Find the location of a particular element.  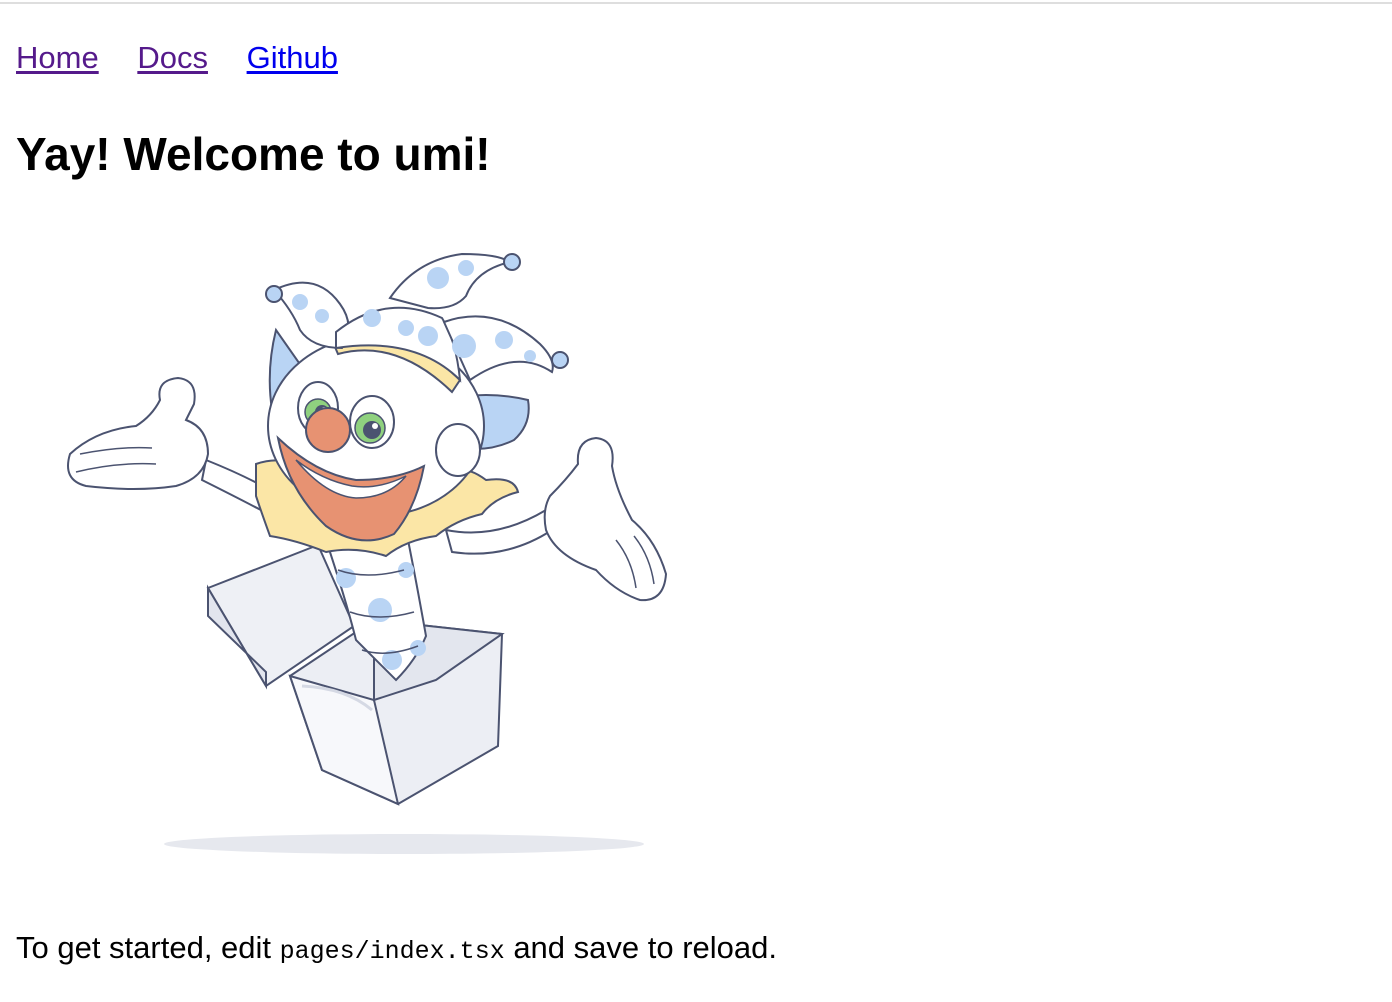

page-title: Yay! Welcome to umi! is located at coordinates (253, 154).